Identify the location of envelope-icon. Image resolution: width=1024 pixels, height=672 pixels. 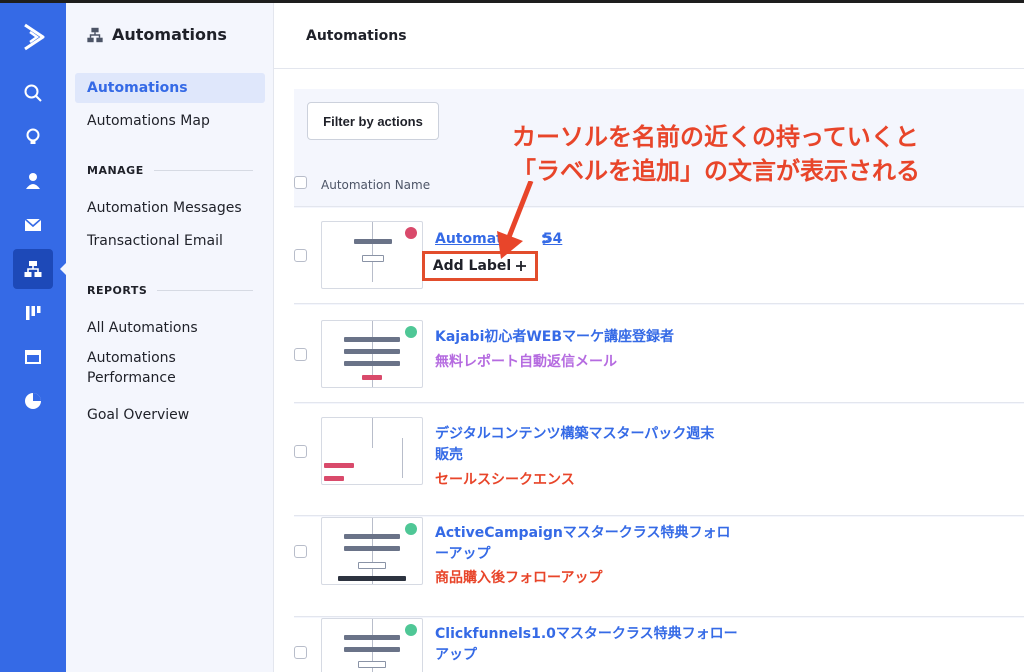
(33, 225).